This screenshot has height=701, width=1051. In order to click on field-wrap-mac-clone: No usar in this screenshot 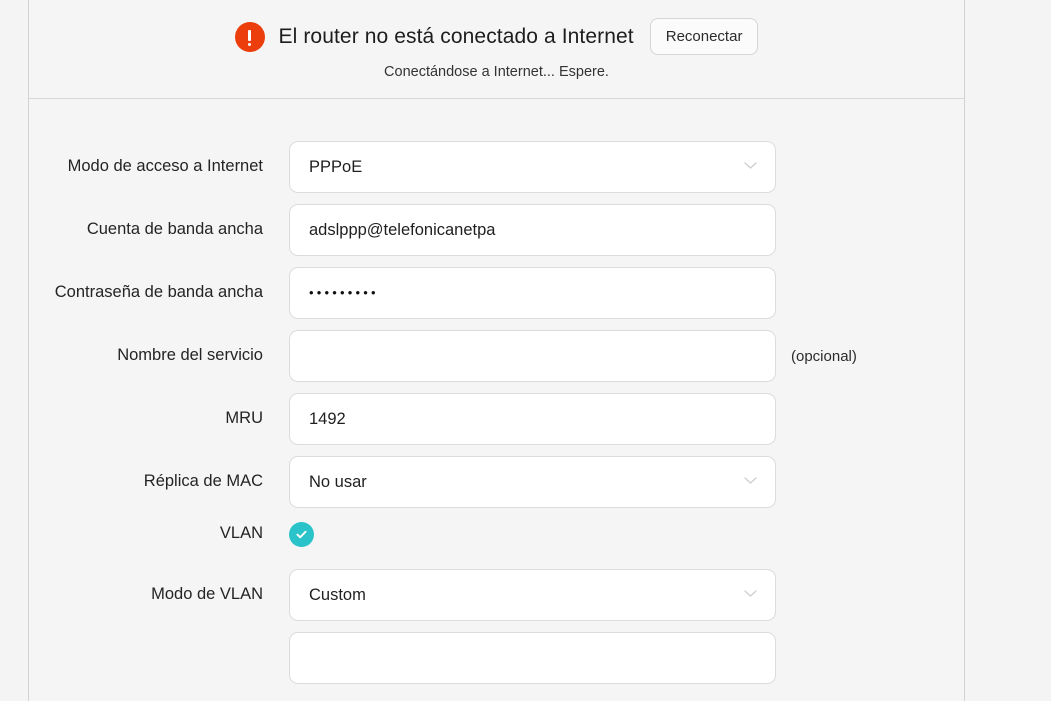, I will do `click(532, 482)`.